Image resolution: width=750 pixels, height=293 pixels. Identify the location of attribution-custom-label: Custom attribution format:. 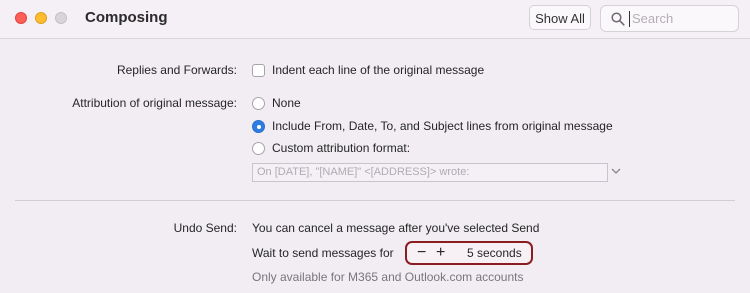
(341, 148).